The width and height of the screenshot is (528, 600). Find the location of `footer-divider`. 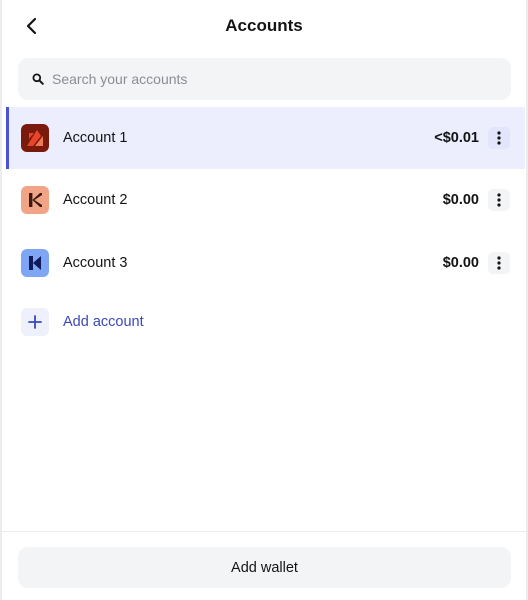

footer-divider is located at coordinates (264, 531).